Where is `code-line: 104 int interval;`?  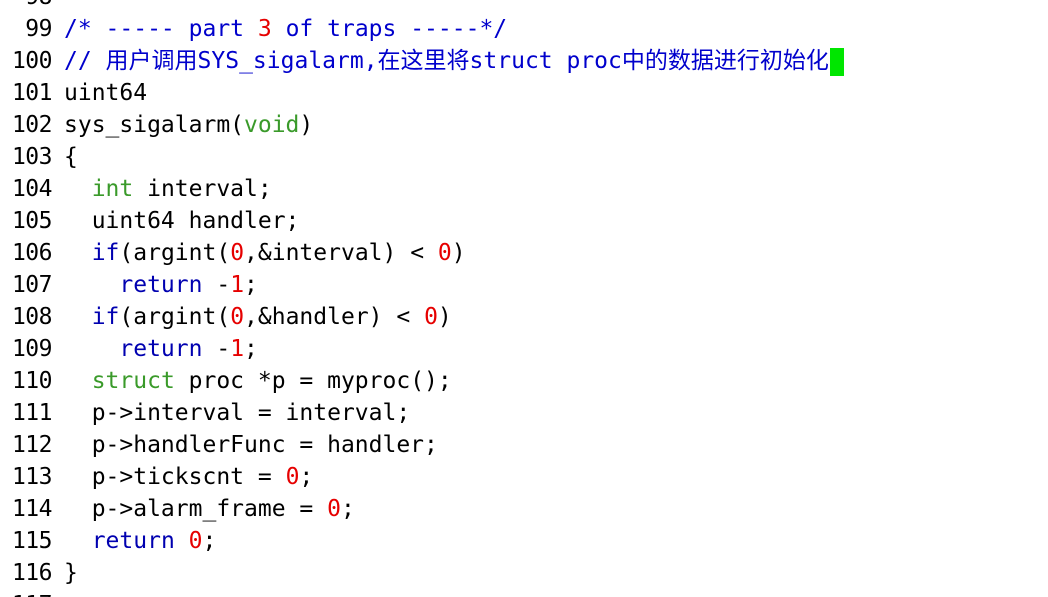
code-line: 104 int interval; is located at coordinates (524, 189).